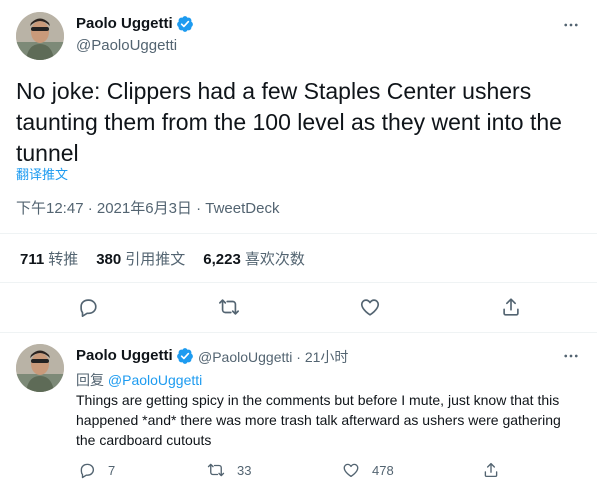 The height and width of the screenshot is (493, 597). What do you see at coordinates (242, 208) in the screenshot?
I see `tweet-source: TweetDeck` at bounding box center [242, 208].